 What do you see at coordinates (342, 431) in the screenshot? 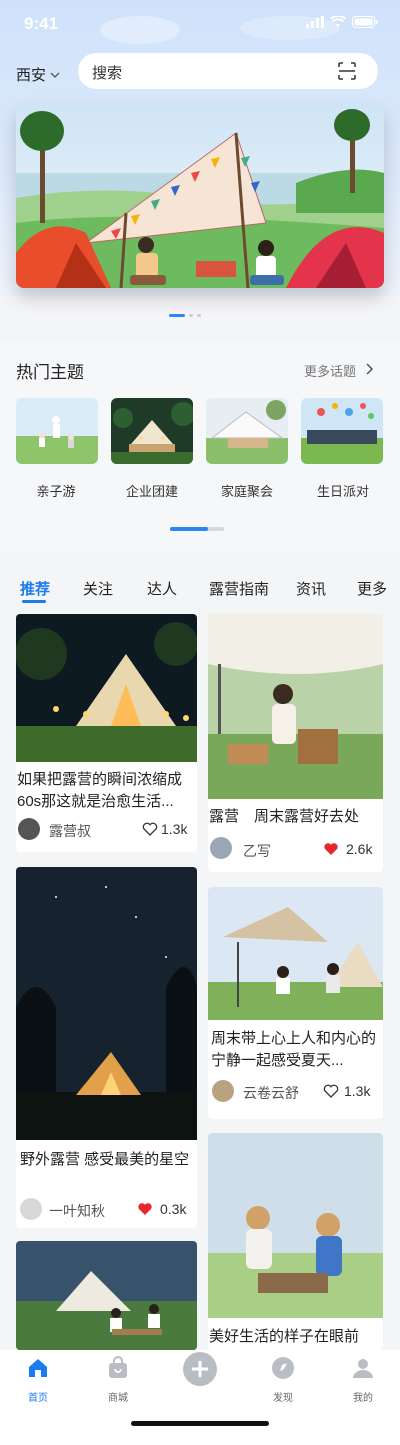
I see `topic-image-birthday` at bounding box center [342, 431].